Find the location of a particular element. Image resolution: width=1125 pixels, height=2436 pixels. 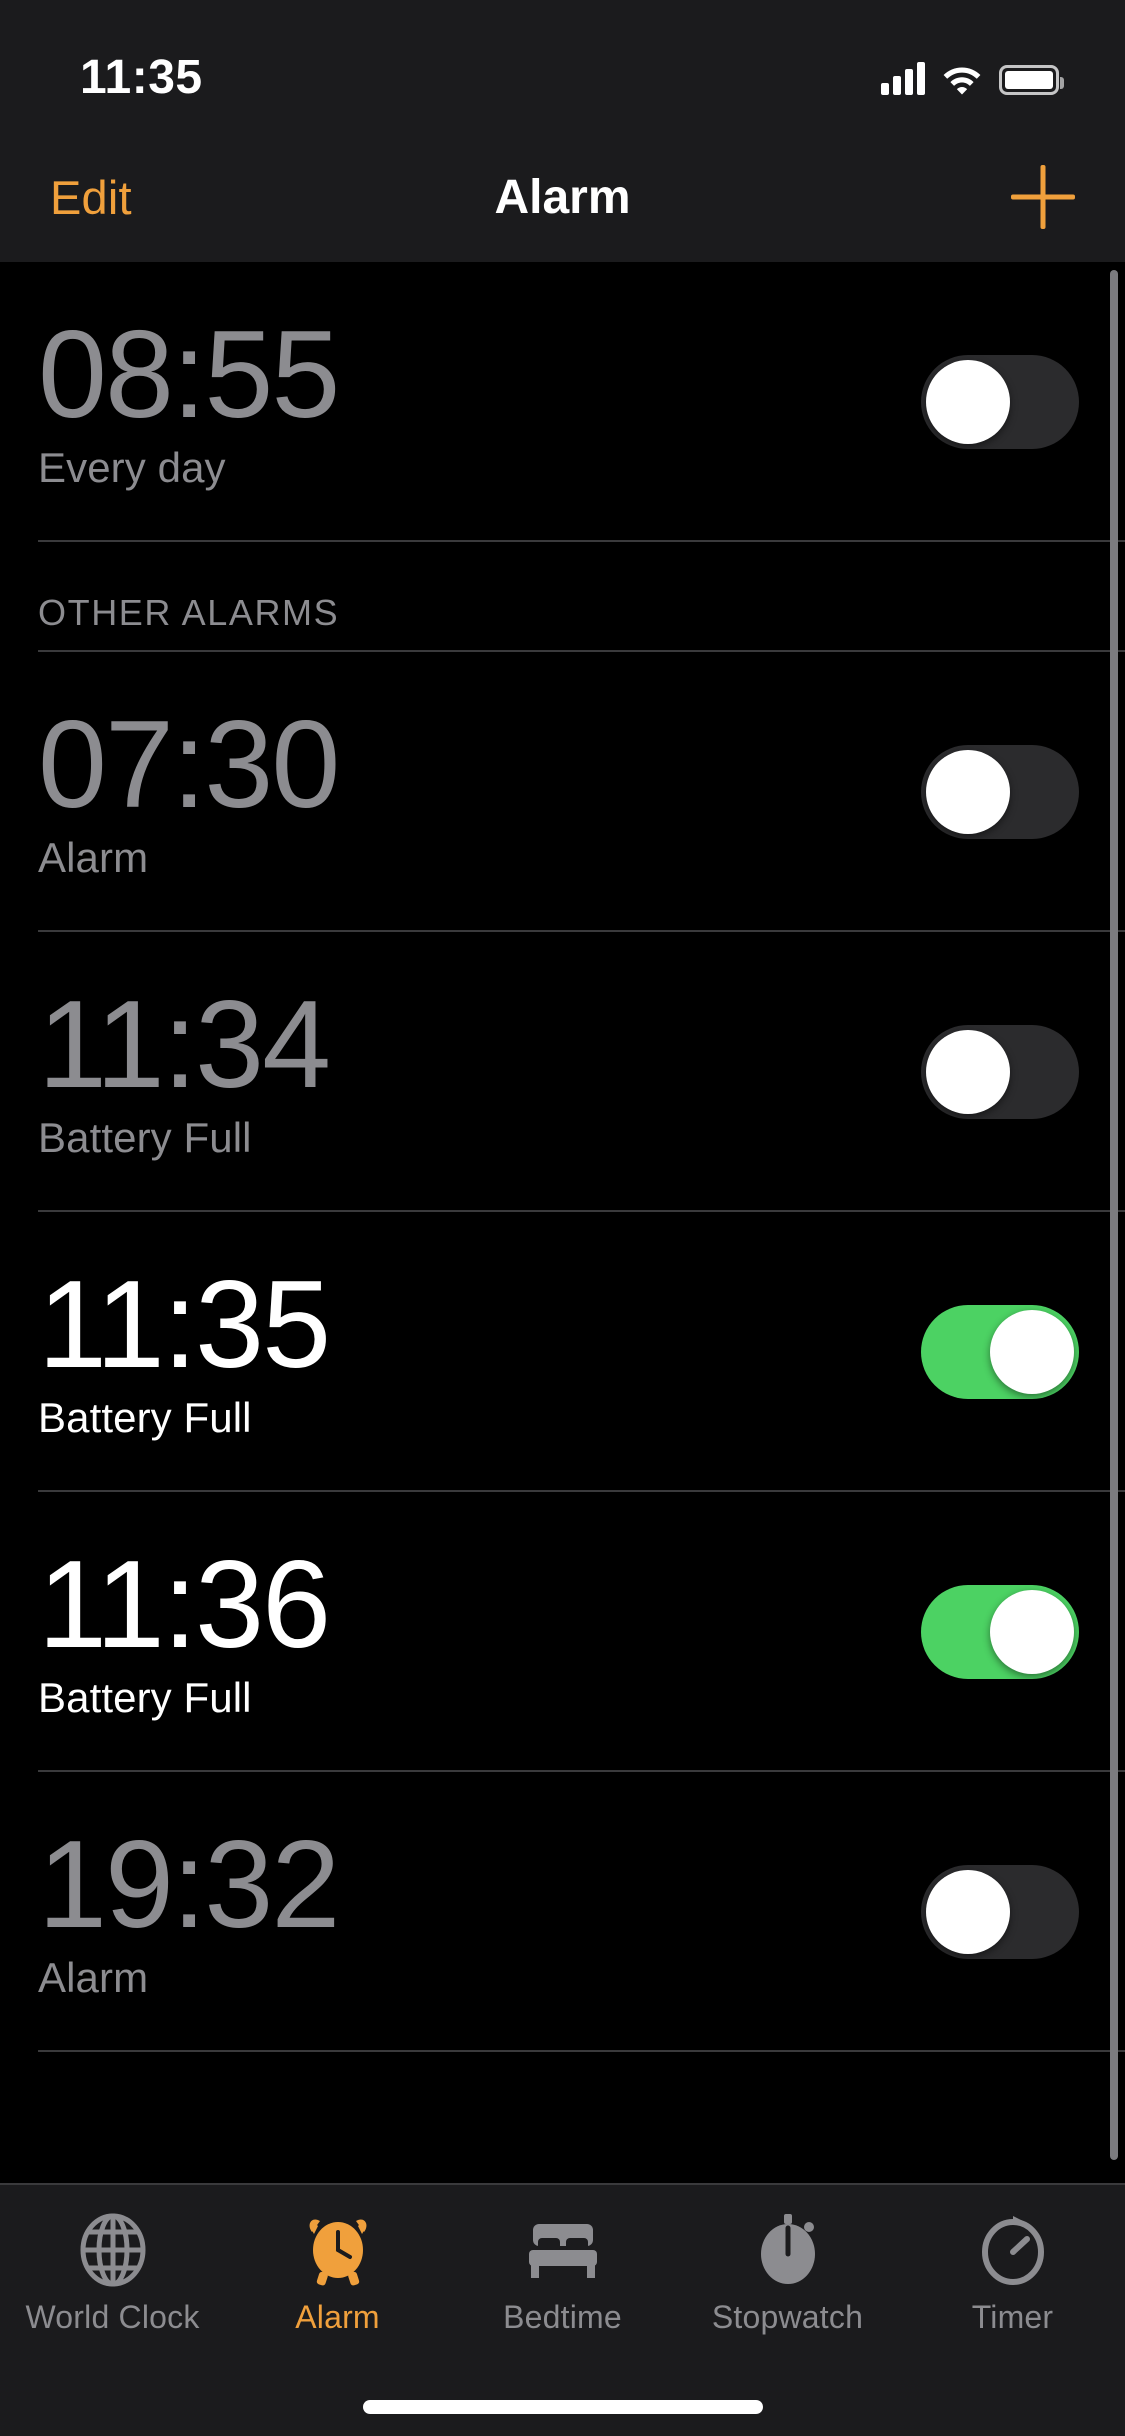

tab-world-clock: World Clock is located at coordinates (112, 2273).